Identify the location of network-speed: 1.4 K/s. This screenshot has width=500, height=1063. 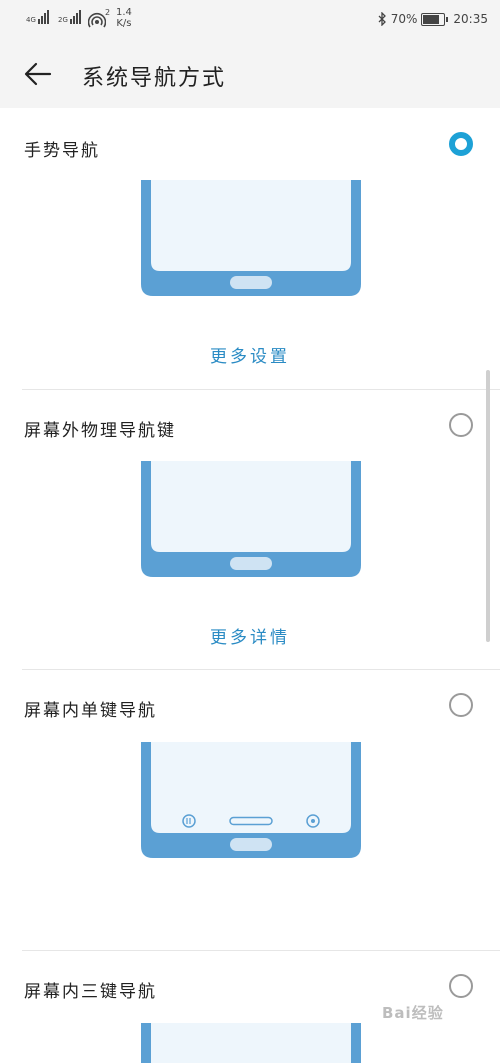
(124, 18).